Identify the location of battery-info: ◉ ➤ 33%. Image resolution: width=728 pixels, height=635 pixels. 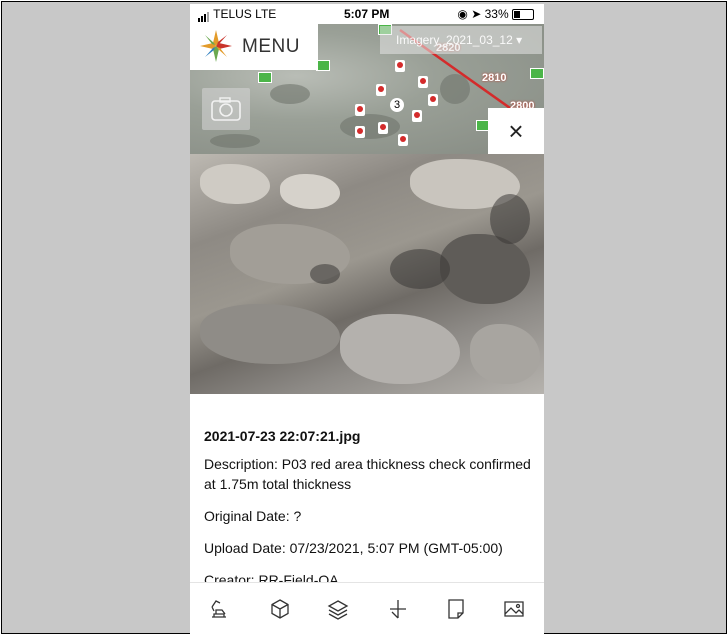
(495, 14).